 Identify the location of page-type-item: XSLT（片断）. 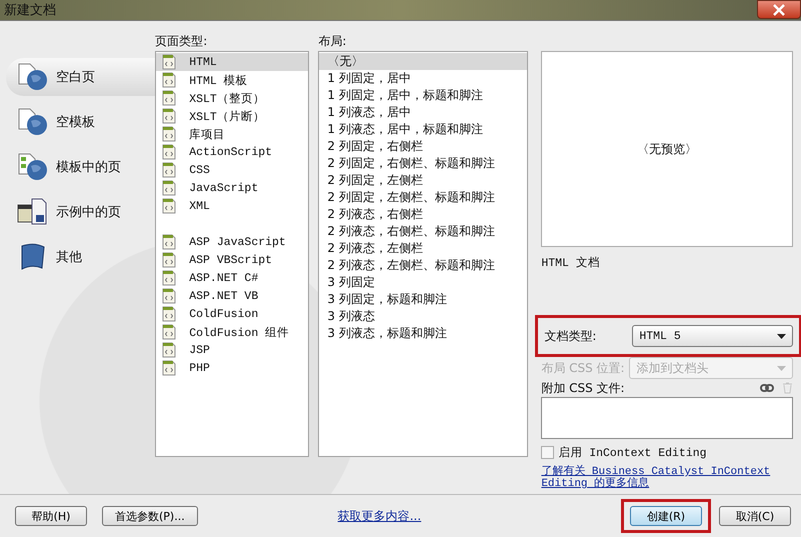
(232, 116).